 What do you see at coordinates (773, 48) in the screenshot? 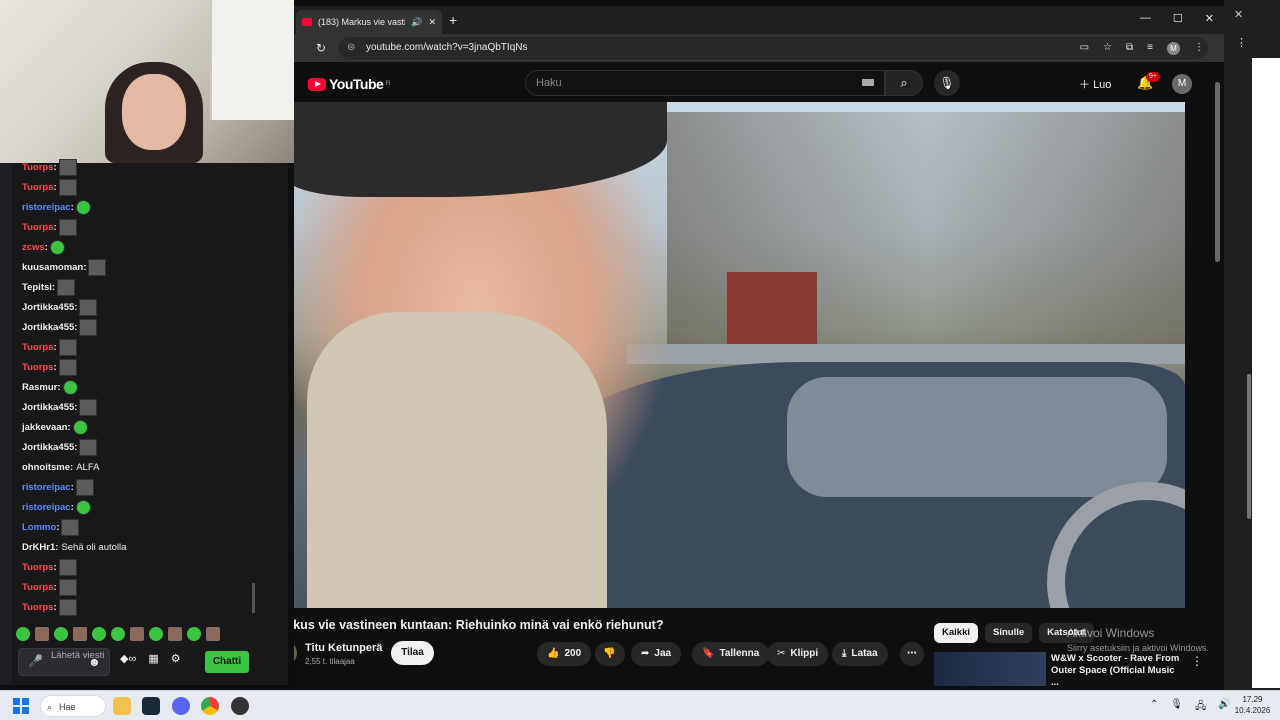
I see `url-bar: ⊜ youtube.com/watch?v=3jnaQbTIqNs` at bounding box center [773, 48].